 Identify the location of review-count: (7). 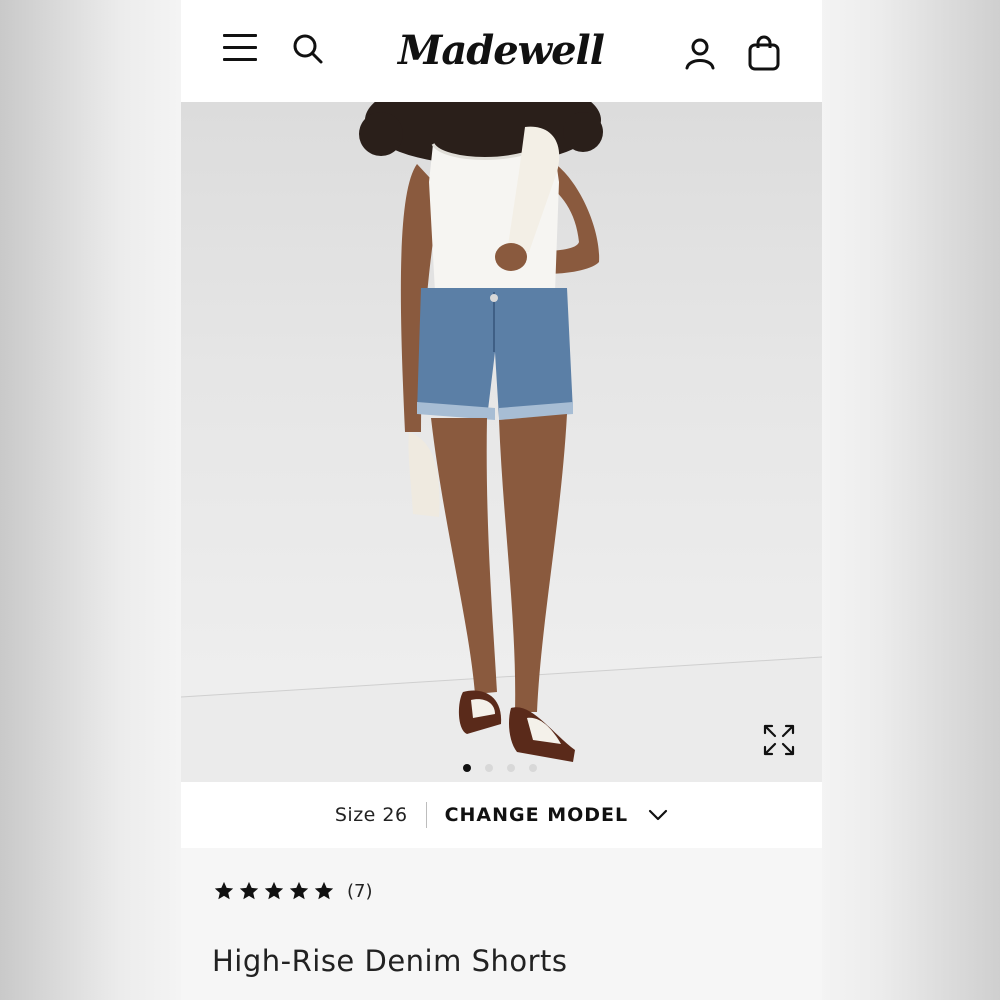
(360, 891).